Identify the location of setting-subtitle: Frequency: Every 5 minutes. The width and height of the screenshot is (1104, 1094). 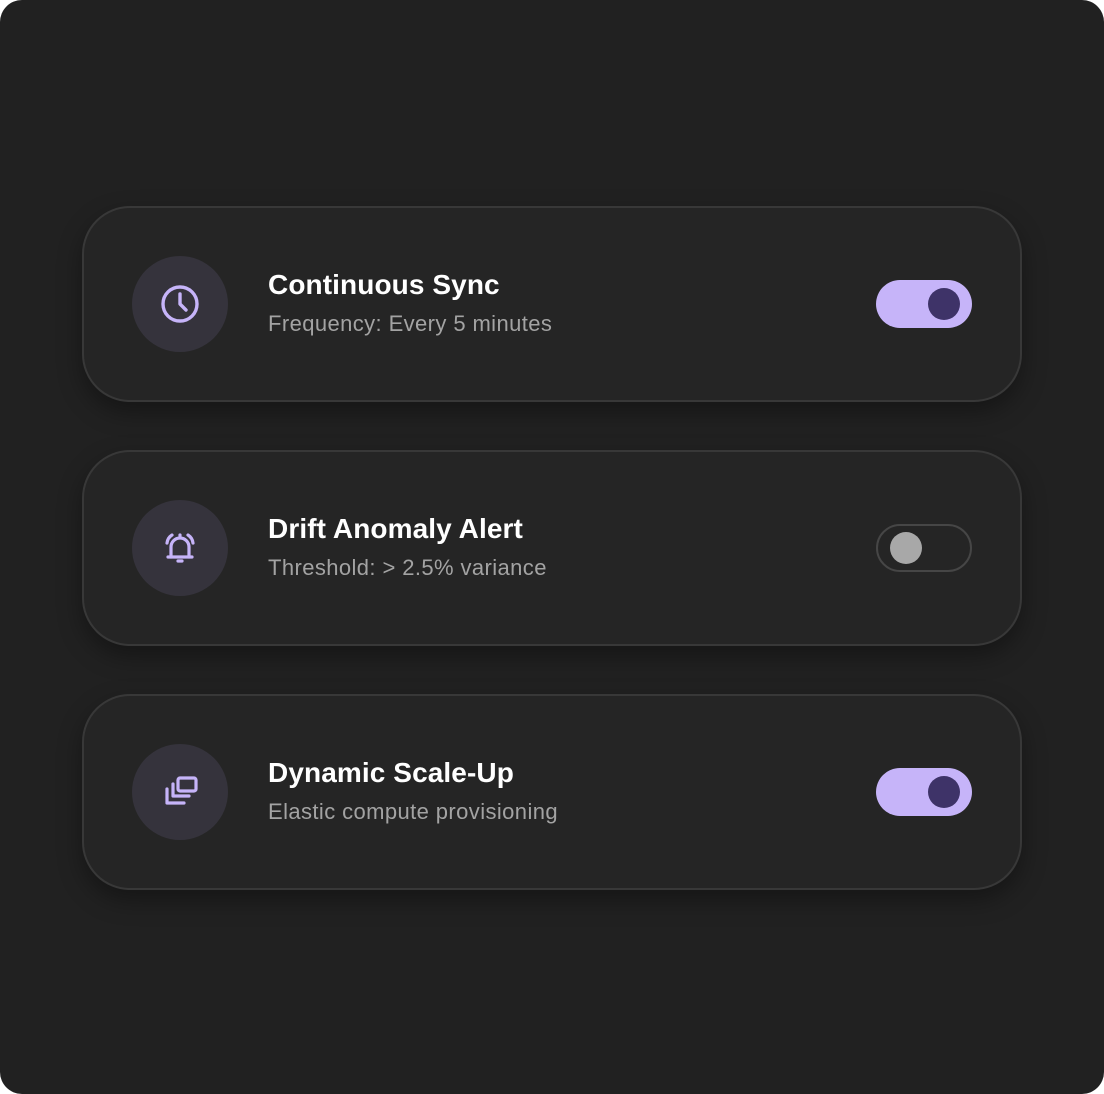
(410, 323).